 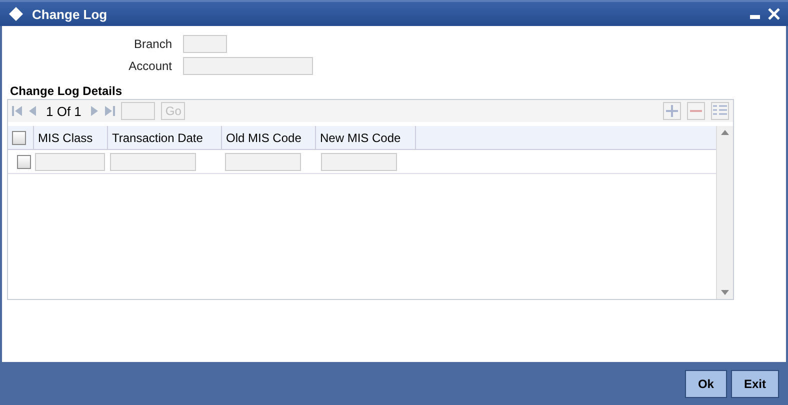 I want to click on scroll-up-icon, so click(x=725, y=132).